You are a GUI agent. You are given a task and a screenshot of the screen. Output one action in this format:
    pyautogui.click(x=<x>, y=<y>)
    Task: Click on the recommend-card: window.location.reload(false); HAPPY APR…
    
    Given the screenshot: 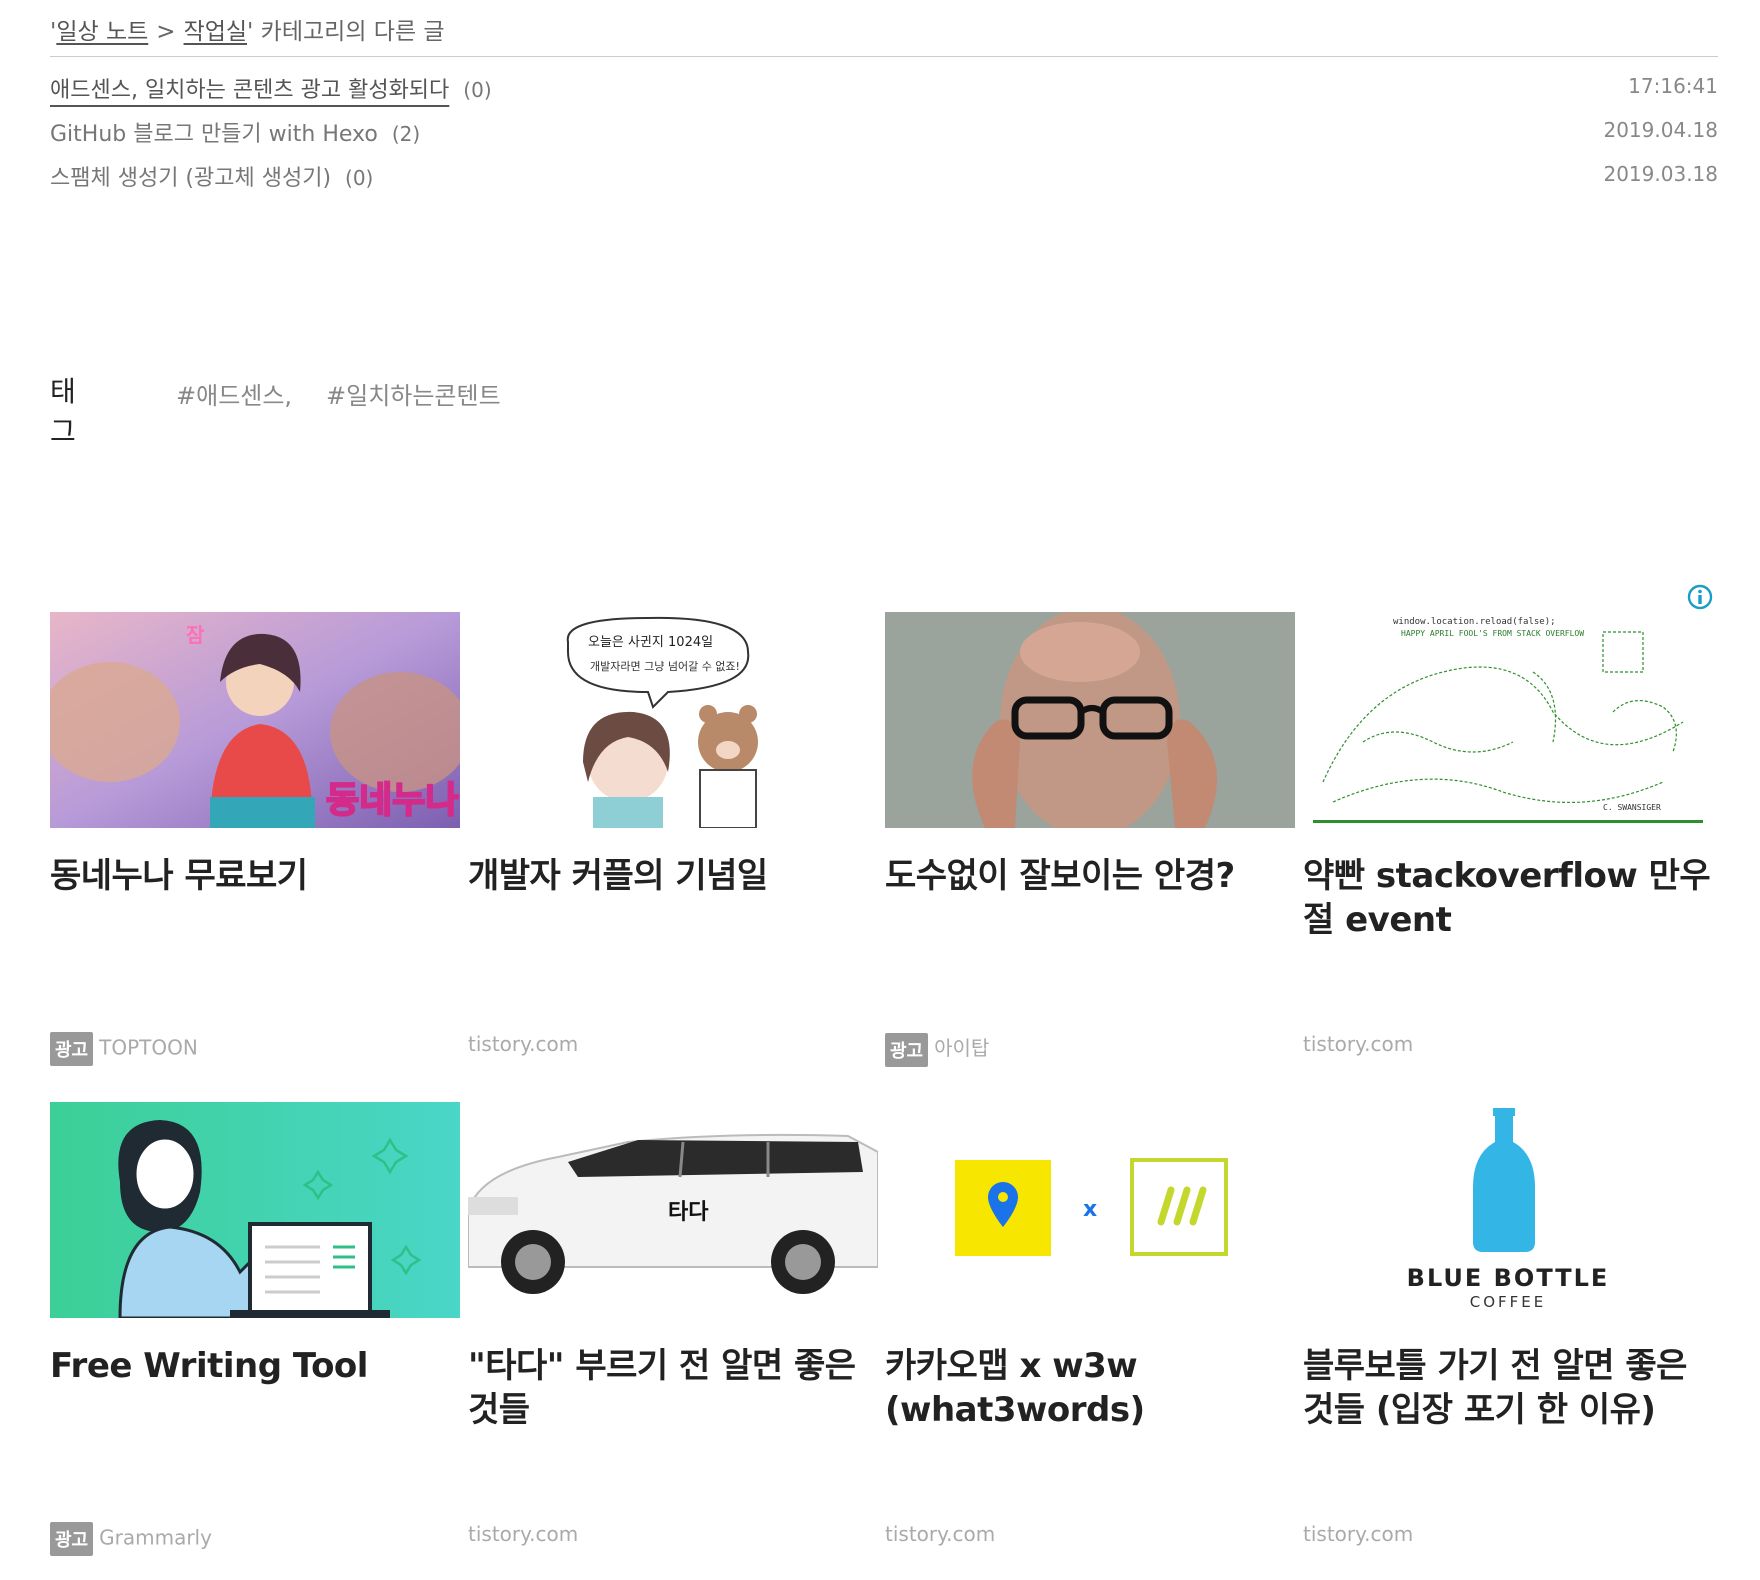 What is the action you would take?
    pyautogui.click(x=1508, y=847)
    